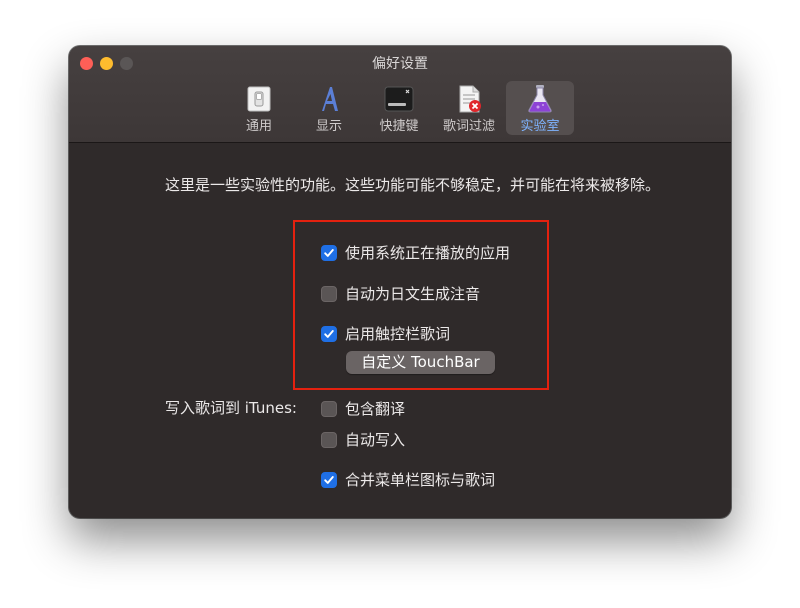  What do you see at coordinates (468, 126) in the screenshot?
I see `tab-lyrics-filter-label: 歌词过滤` at bounding box center [468, 126].